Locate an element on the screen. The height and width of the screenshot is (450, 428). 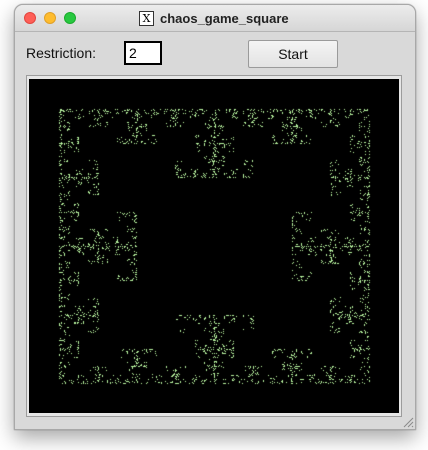
resize-grip-icon is located at coordinates (408, 422).